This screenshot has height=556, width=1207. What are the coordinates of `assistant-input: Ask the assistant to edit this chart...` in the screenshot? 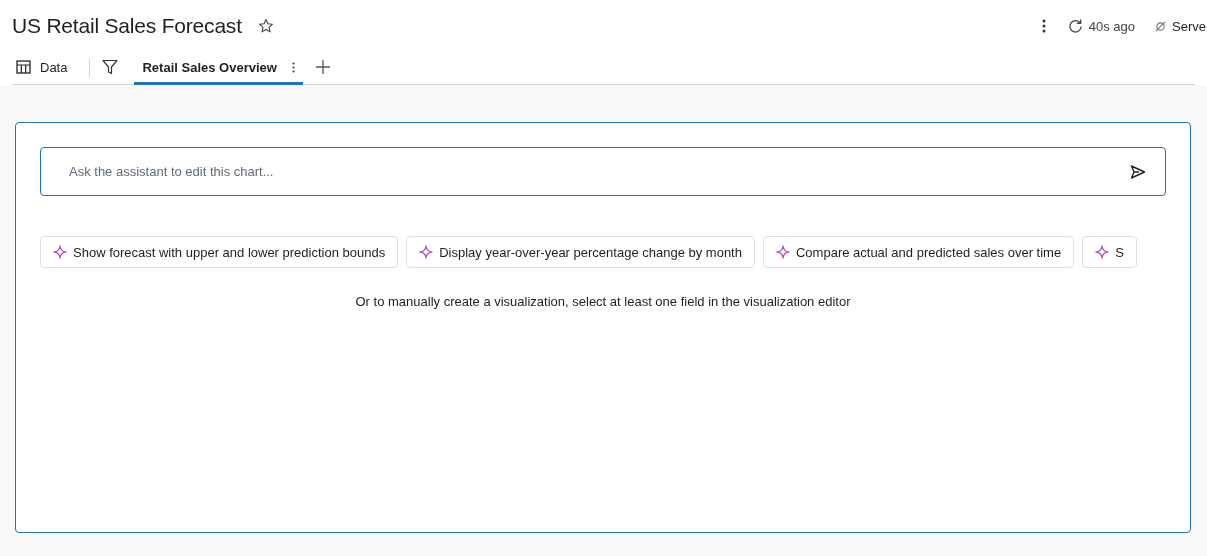 It's located at (603, 171).